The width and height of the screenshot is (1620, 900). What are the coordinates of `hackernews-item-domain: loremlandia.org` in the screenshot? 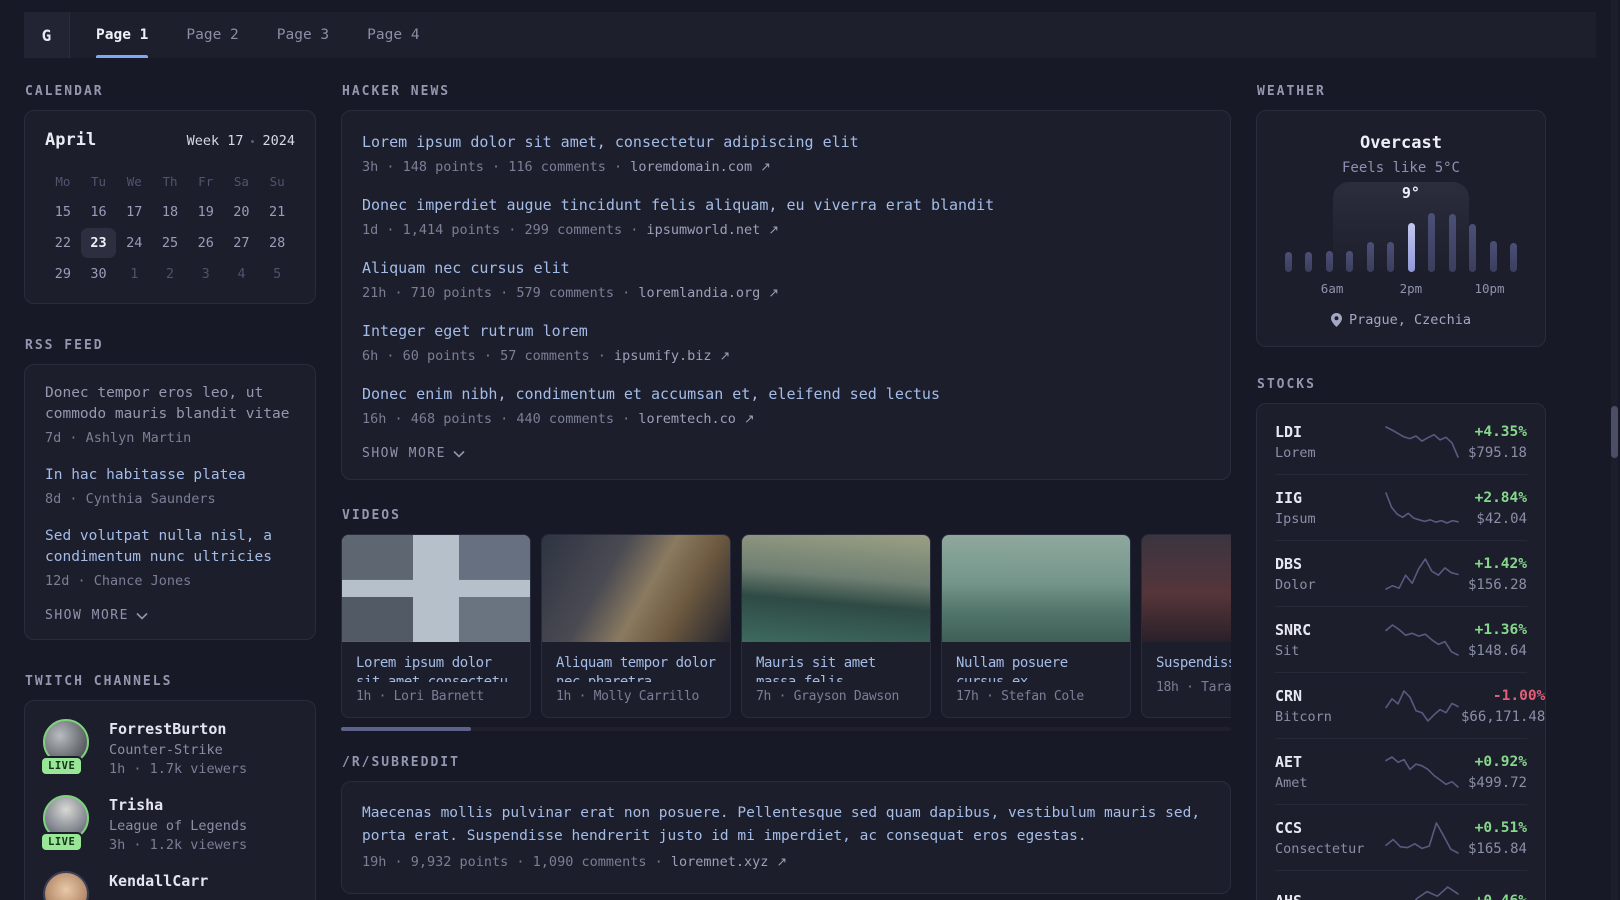 It's located at (699, 293).